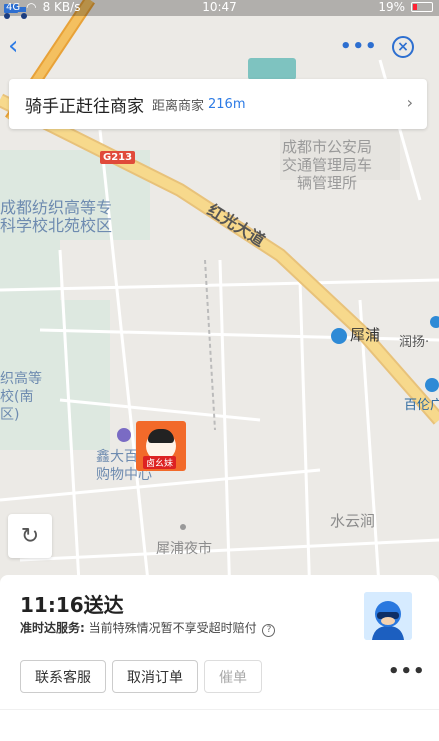 The height and width of the screenshot is (741, 439). I want to click on poi-police: 成都市公安局 交通管理局车 辆管理所, so click(327, 165).